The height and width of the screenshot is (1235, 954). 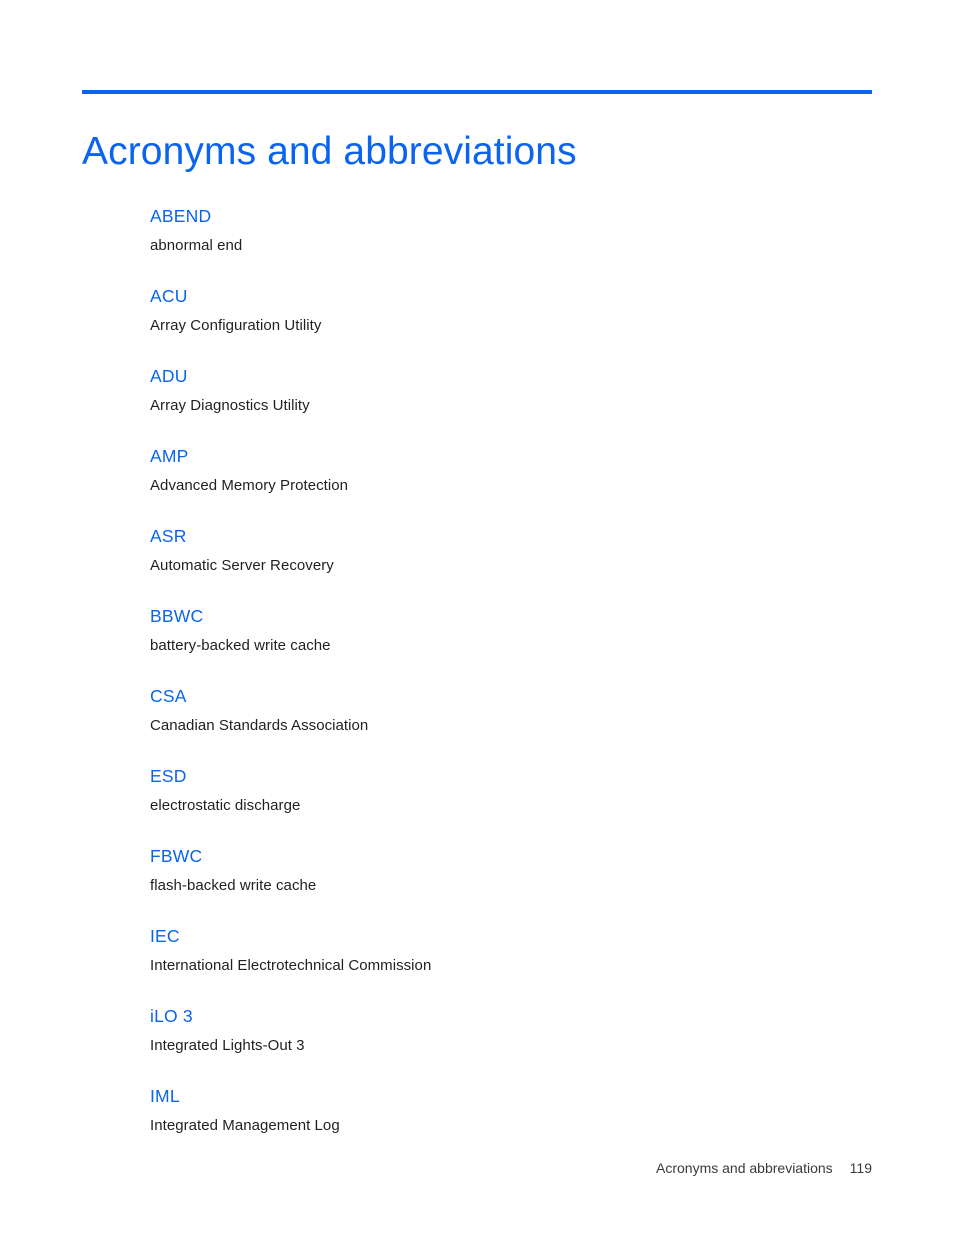 I want to click on glossary-definition: Integrated Lights-Out 3, so click(x=227, y=1045).